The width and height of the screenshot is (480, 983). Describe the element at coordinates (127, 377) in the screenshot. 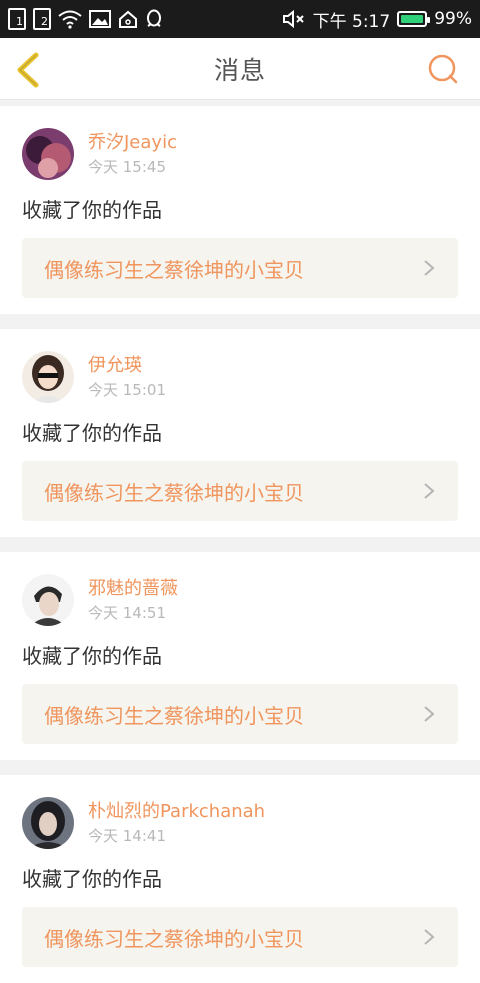

I see `user-meta: 伊允瑛 今天 15:01` at that location.